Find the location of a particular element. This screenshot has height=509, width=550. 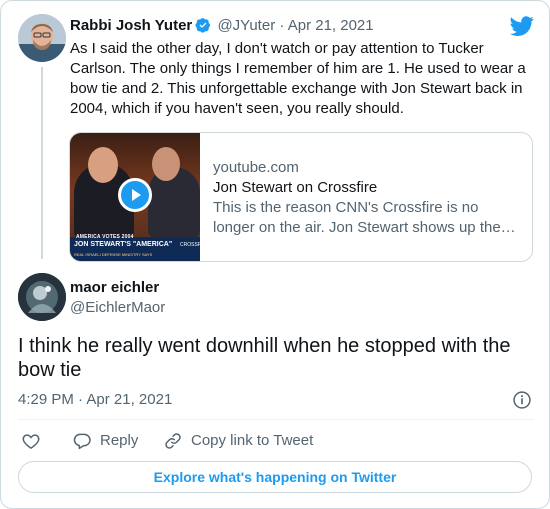

info-icon is located at coordinates (522, 400).